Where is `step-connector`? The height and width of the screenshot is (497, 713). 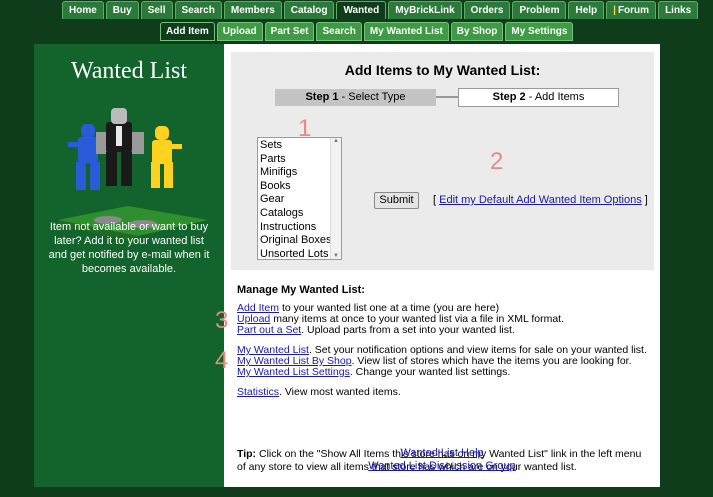
step-connector is located at coordinates (447, 97).